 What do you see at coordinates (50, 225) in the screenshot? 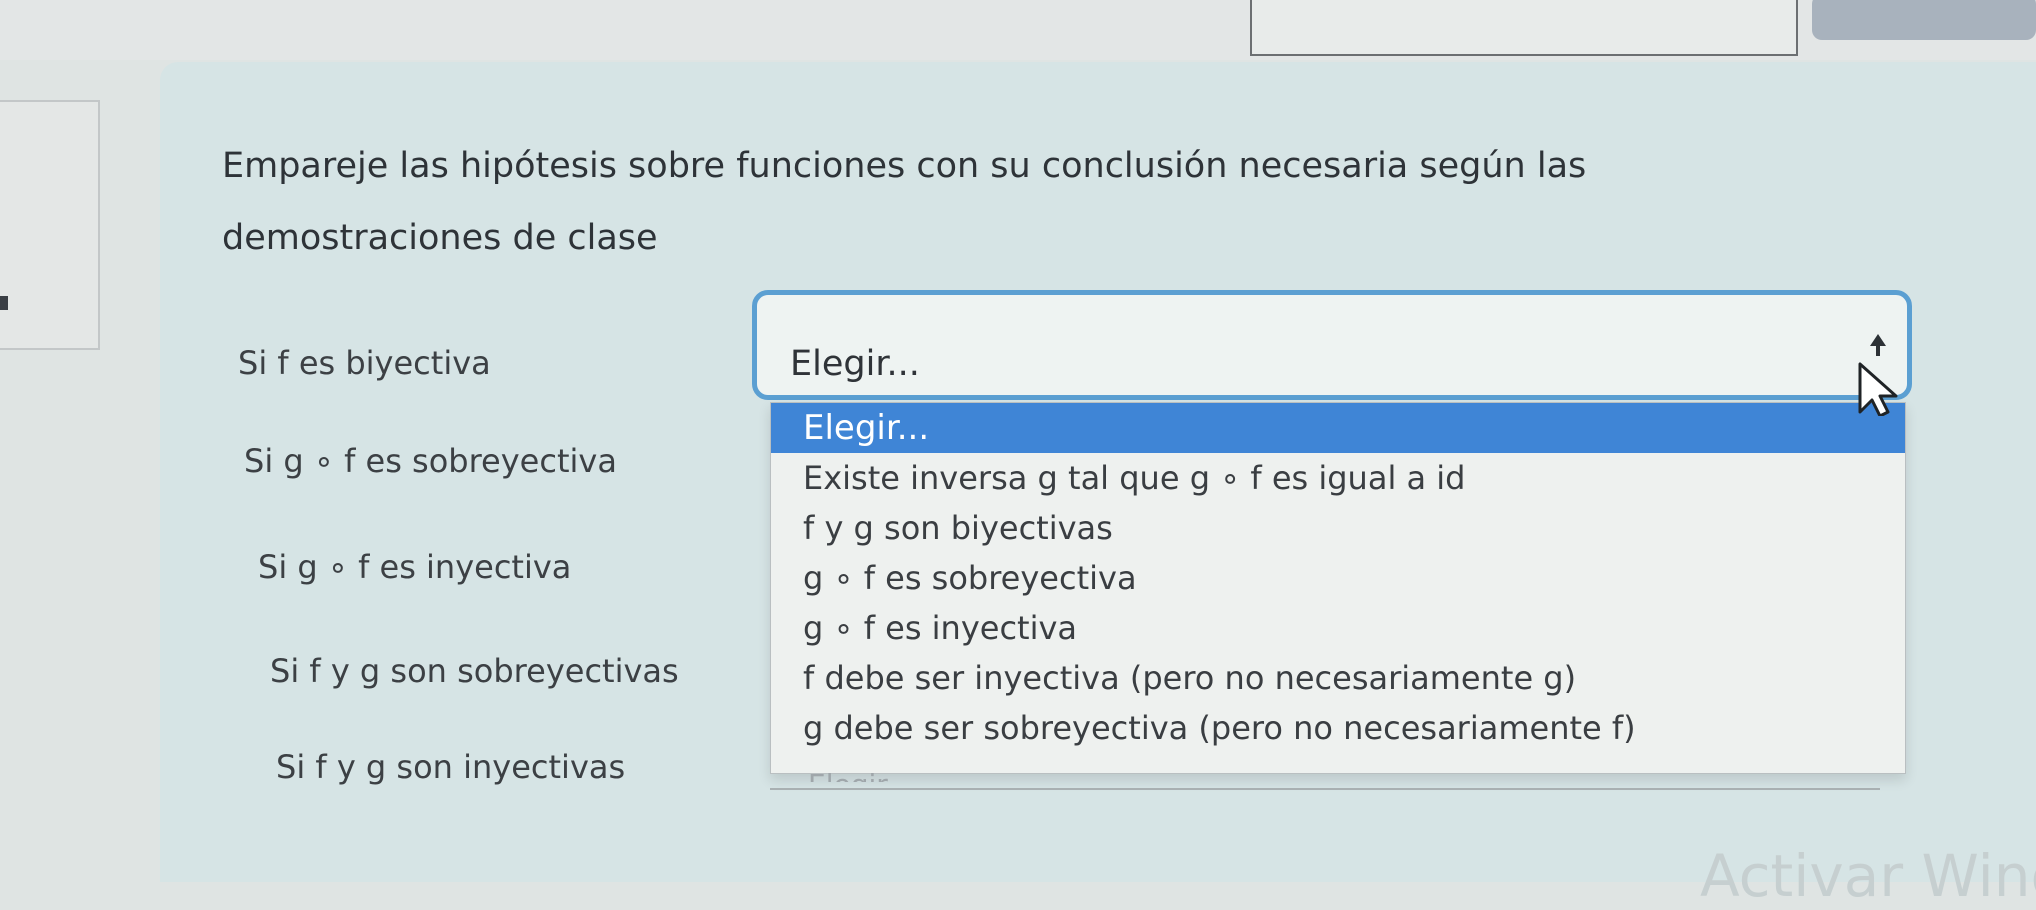
I see `navigation-panel` at bounding box center [50, 225].